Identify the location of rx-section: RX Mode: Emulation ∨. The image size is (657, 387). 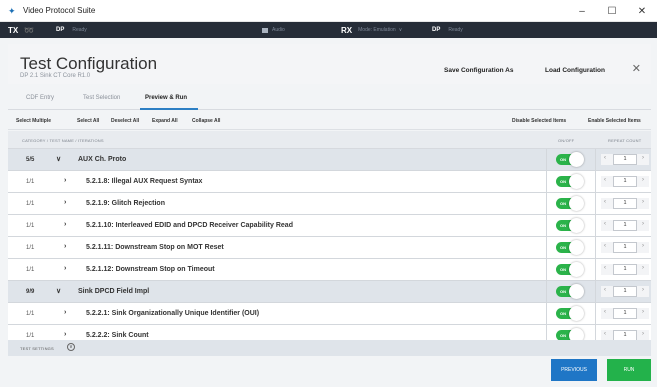
(371, 30).